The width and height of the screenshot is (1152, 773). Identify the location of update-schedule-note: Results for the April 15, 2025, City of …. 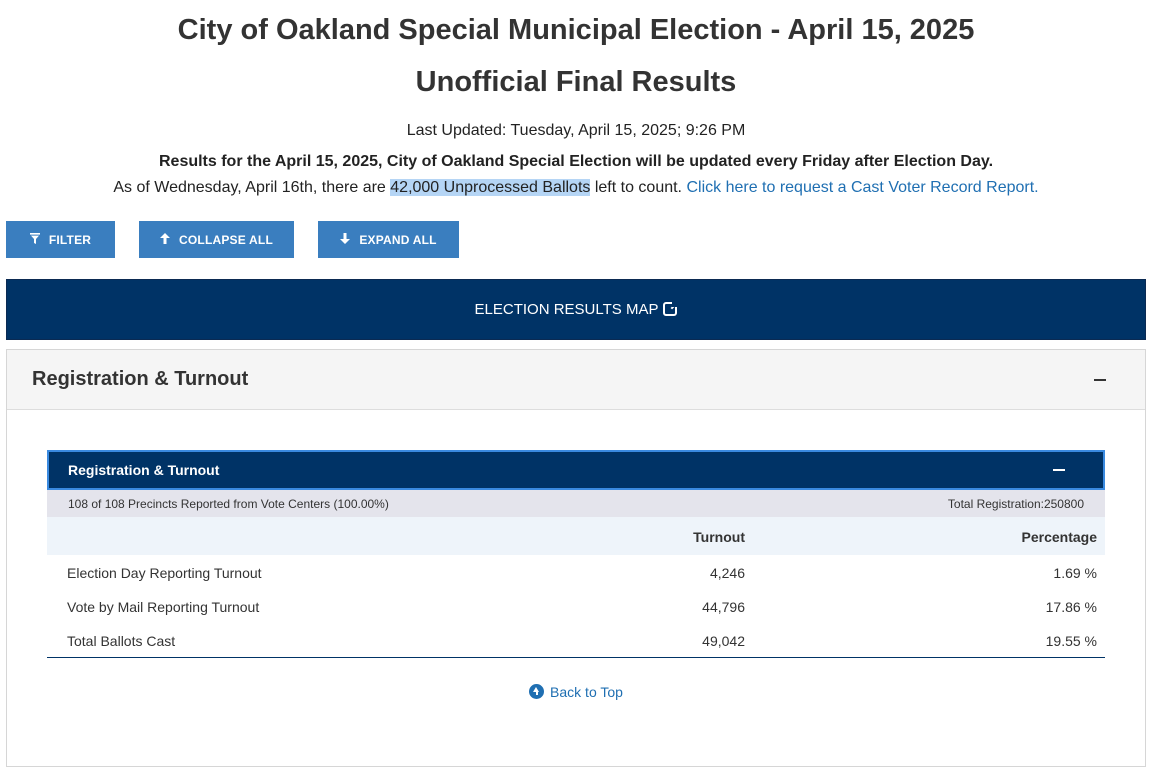
(576, 161).